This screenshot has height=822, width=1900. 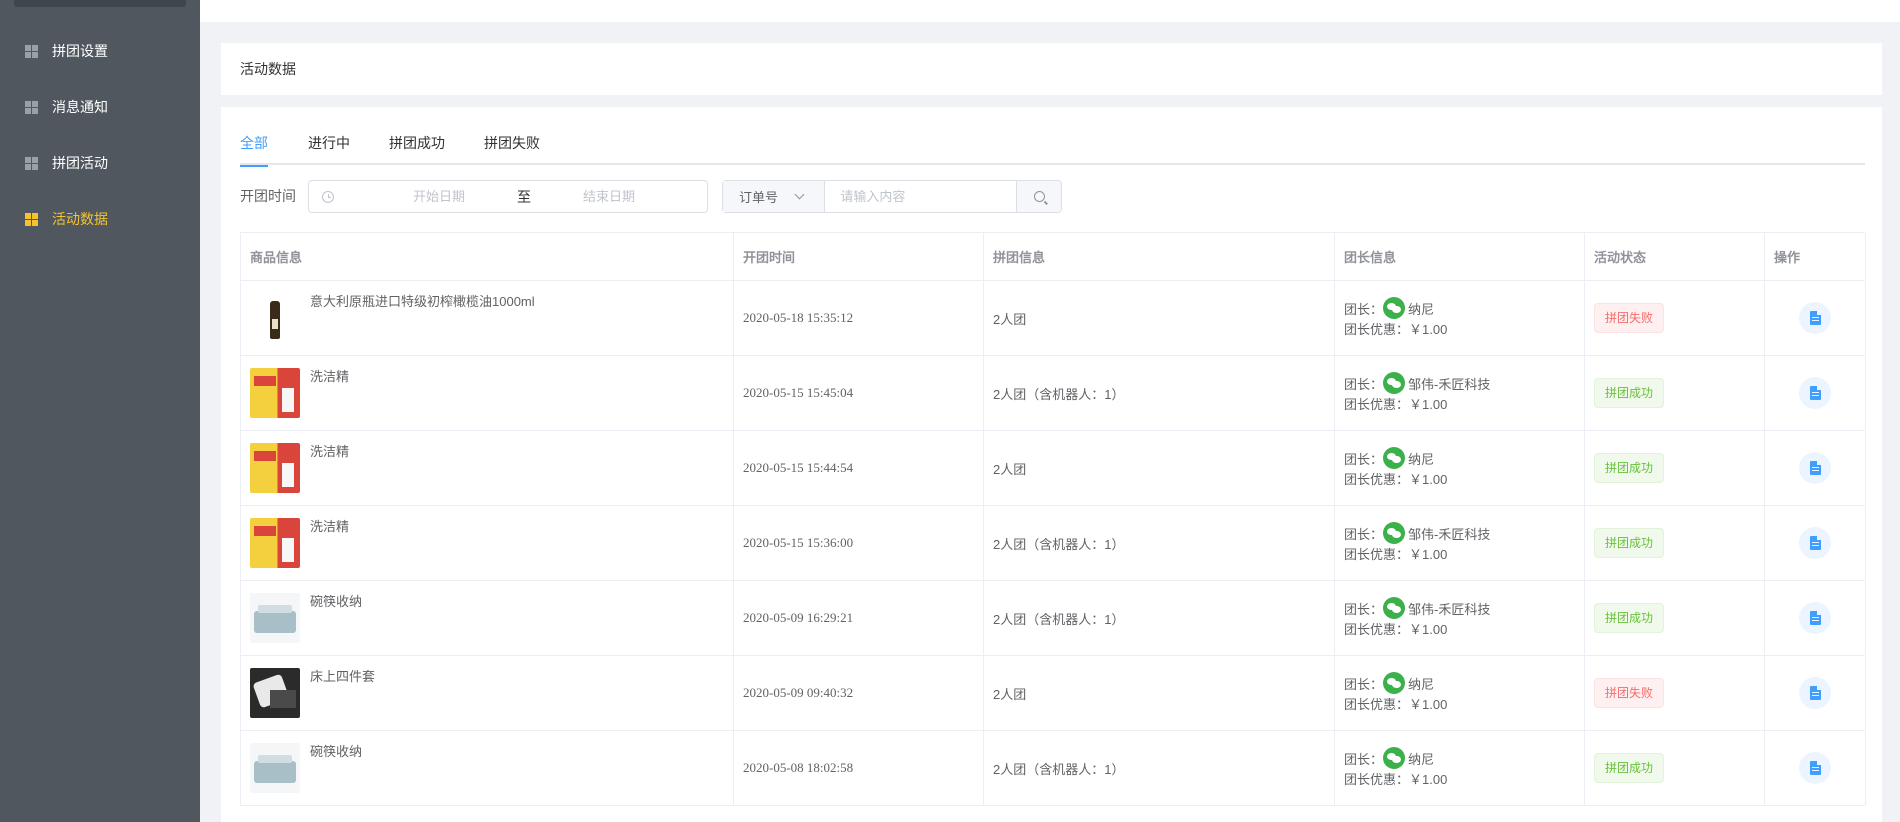 What do you see at coordinates (1038, 196) in the screenshot?
I see `search-button` at bounding box center [1038, 196].